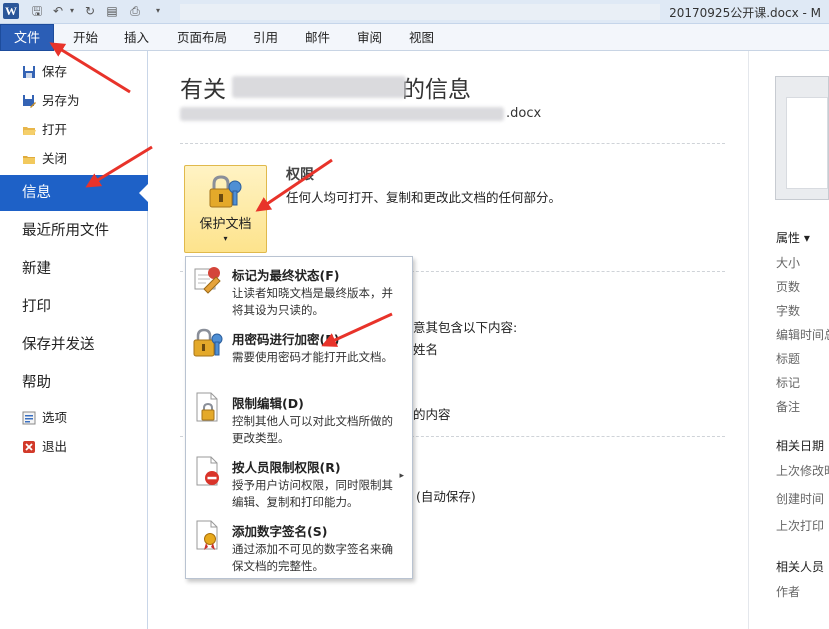  I want to click on ribbon-tabs: 文件 开始 插入 页面布局 引用 邮件 审阅 视图, so click(414, 37).